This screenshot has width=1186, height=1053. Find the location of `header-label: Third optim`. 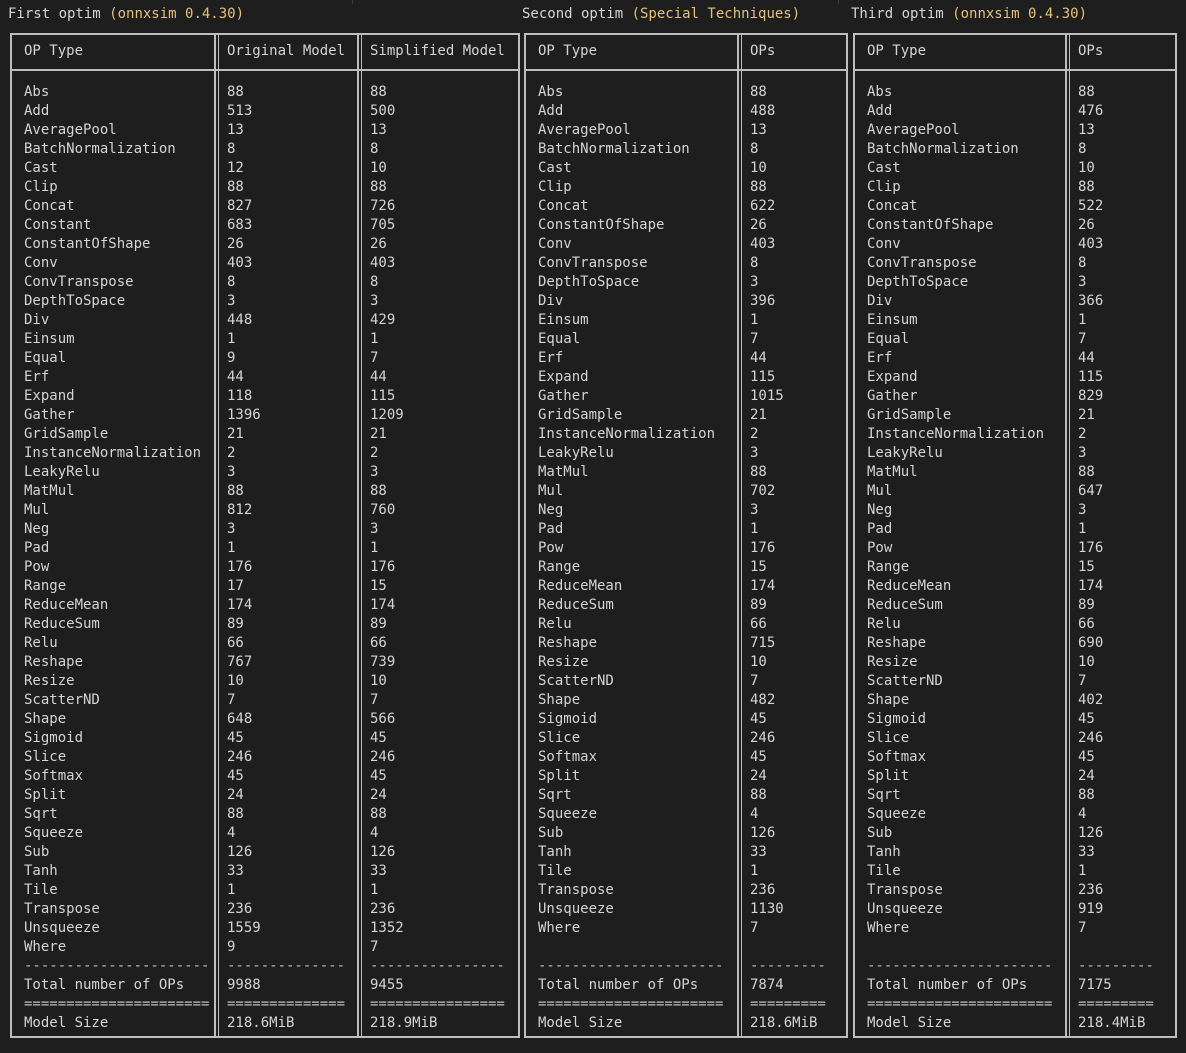

header-label: Third optim is located at coordinates (902, 14).